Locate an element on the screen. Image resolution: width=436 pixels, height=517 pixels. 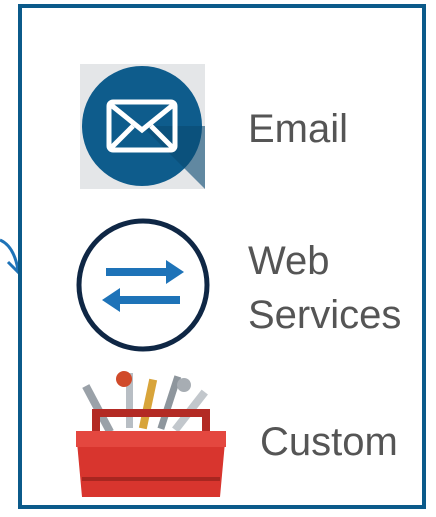
exchange-arrows-icon is located at coordinates (143, 285).